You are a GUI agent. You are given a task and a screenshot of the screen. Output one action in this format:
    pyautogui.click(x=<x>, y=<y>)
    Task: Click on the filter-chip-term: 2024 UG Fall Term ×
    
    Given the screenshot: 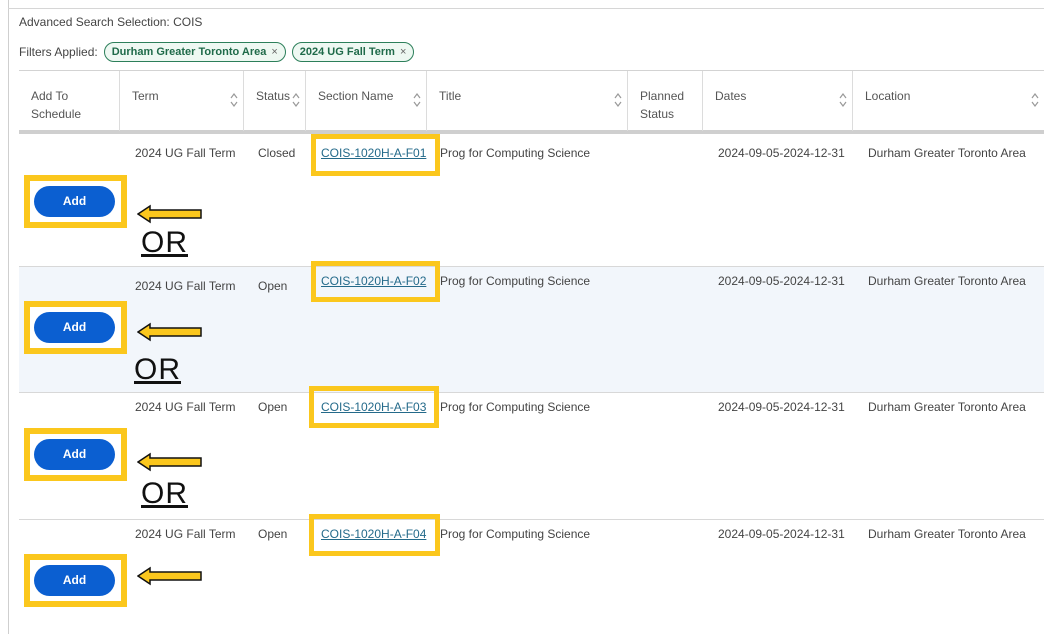 What is the action you would take?
    pyautogui.click(x=353, y=52)
    